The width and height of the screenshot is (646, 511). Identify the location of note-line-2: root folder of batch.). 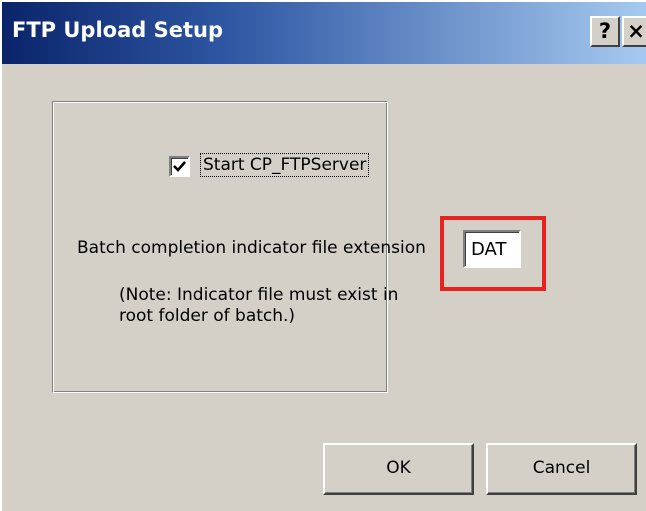
(207, 316).